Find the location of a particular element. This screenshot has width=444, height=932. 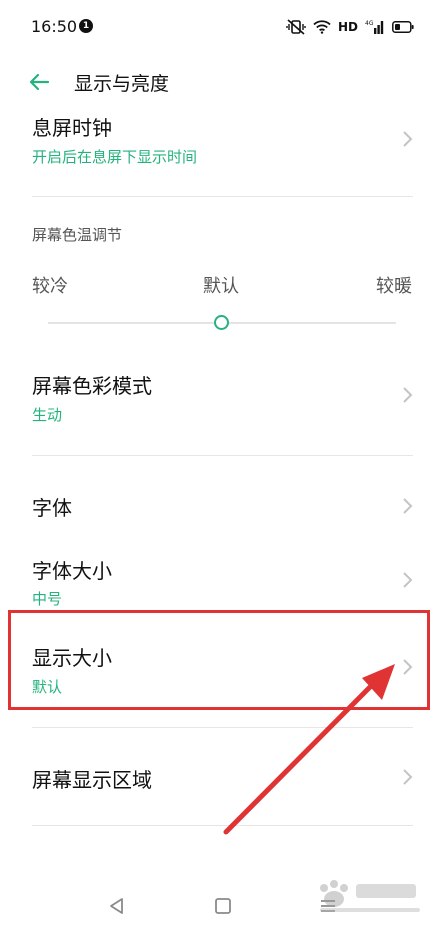

signal-icon: 4G is located at coordinates (375, 27).